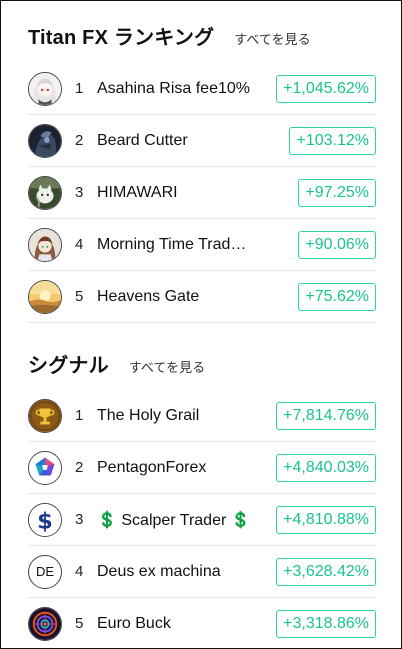 This screenshot has width=402, height=649. Describe the element at coordinates (45, 623) in the screenshot. I see `fractal-avatar-icon` at that location.